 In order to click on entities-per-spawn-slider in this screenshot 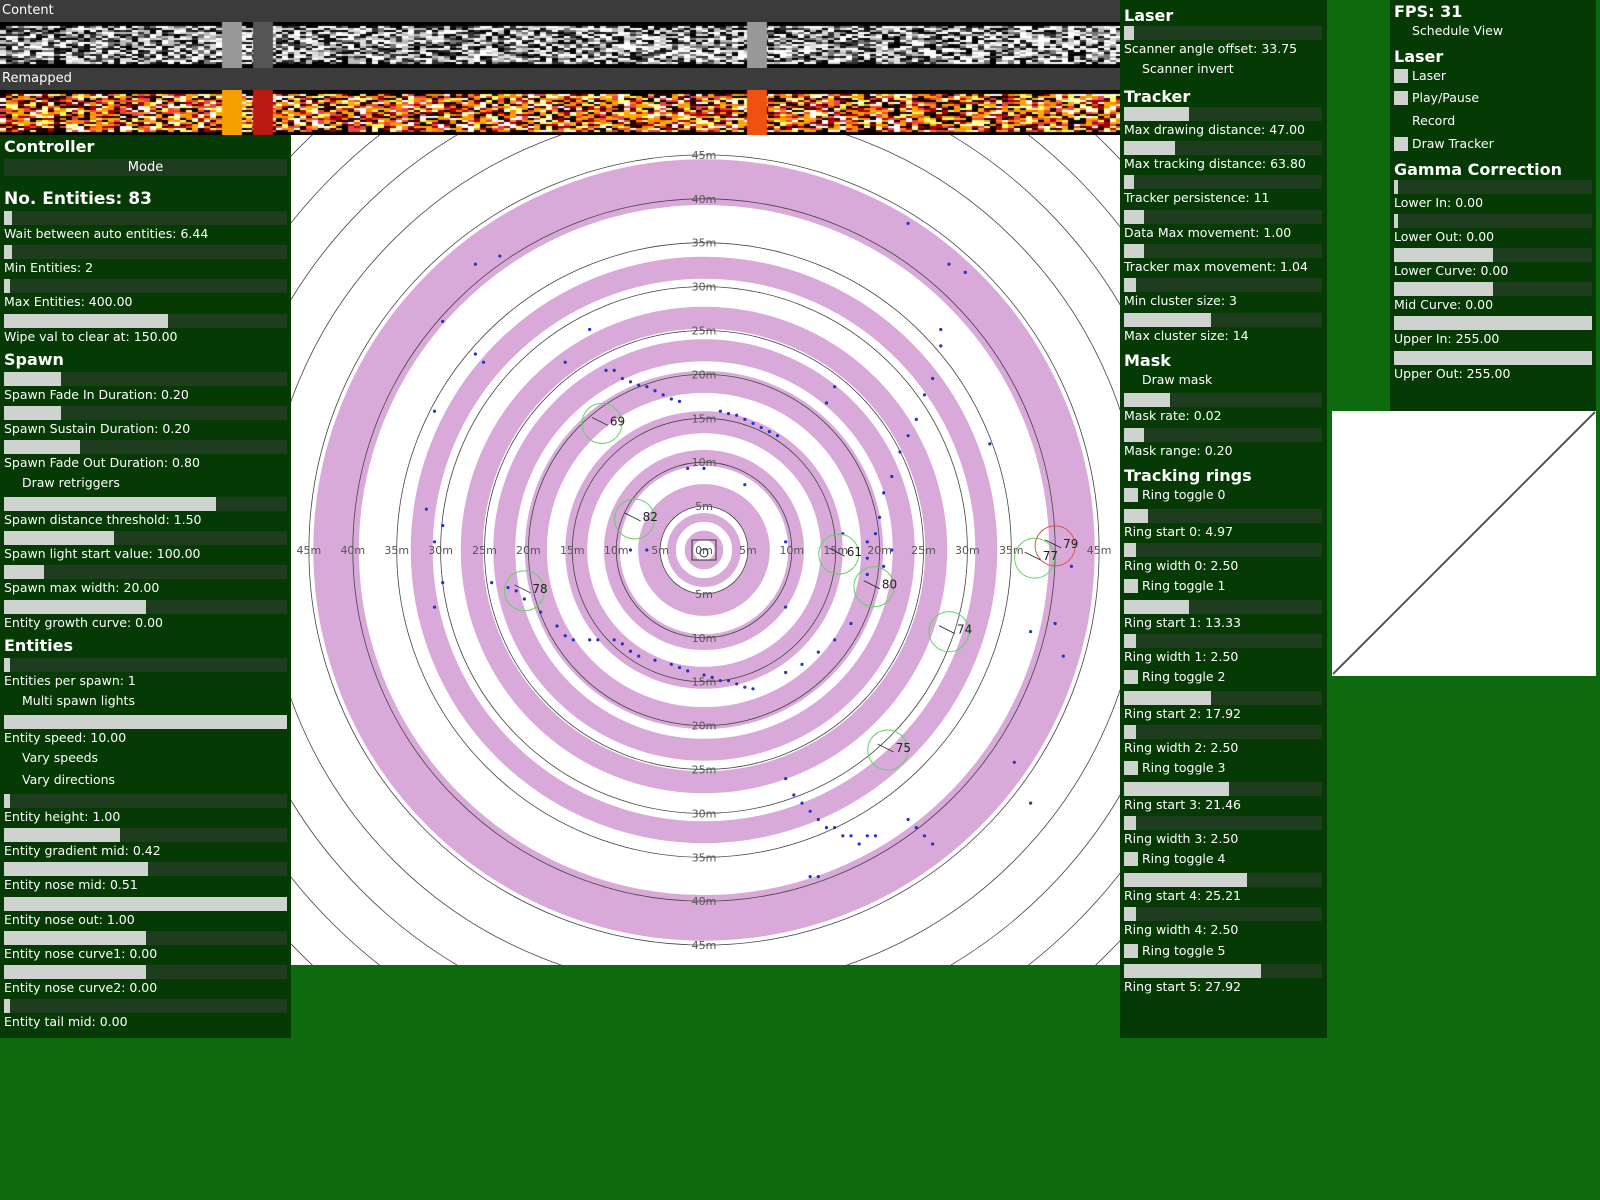, I will do `click(145, 664)`.